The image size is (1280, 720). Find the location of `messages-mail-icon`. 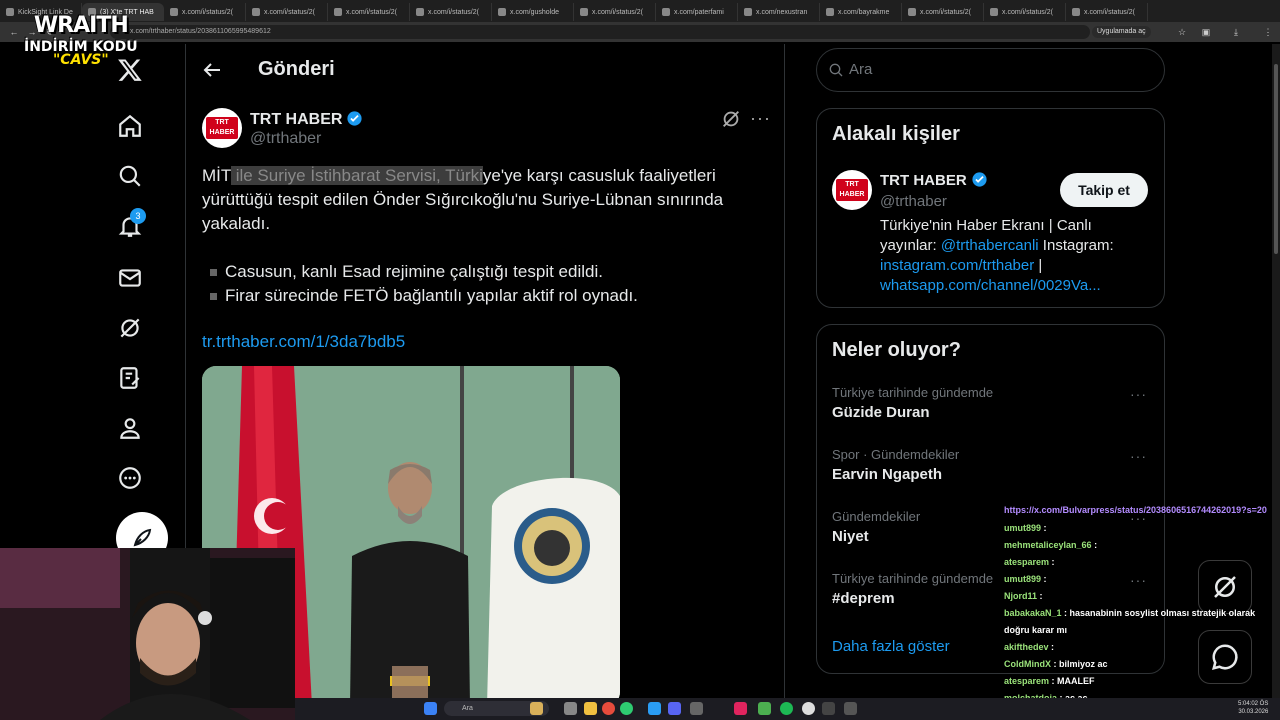

messages-mail-icon is located at coordinates (130, 278).